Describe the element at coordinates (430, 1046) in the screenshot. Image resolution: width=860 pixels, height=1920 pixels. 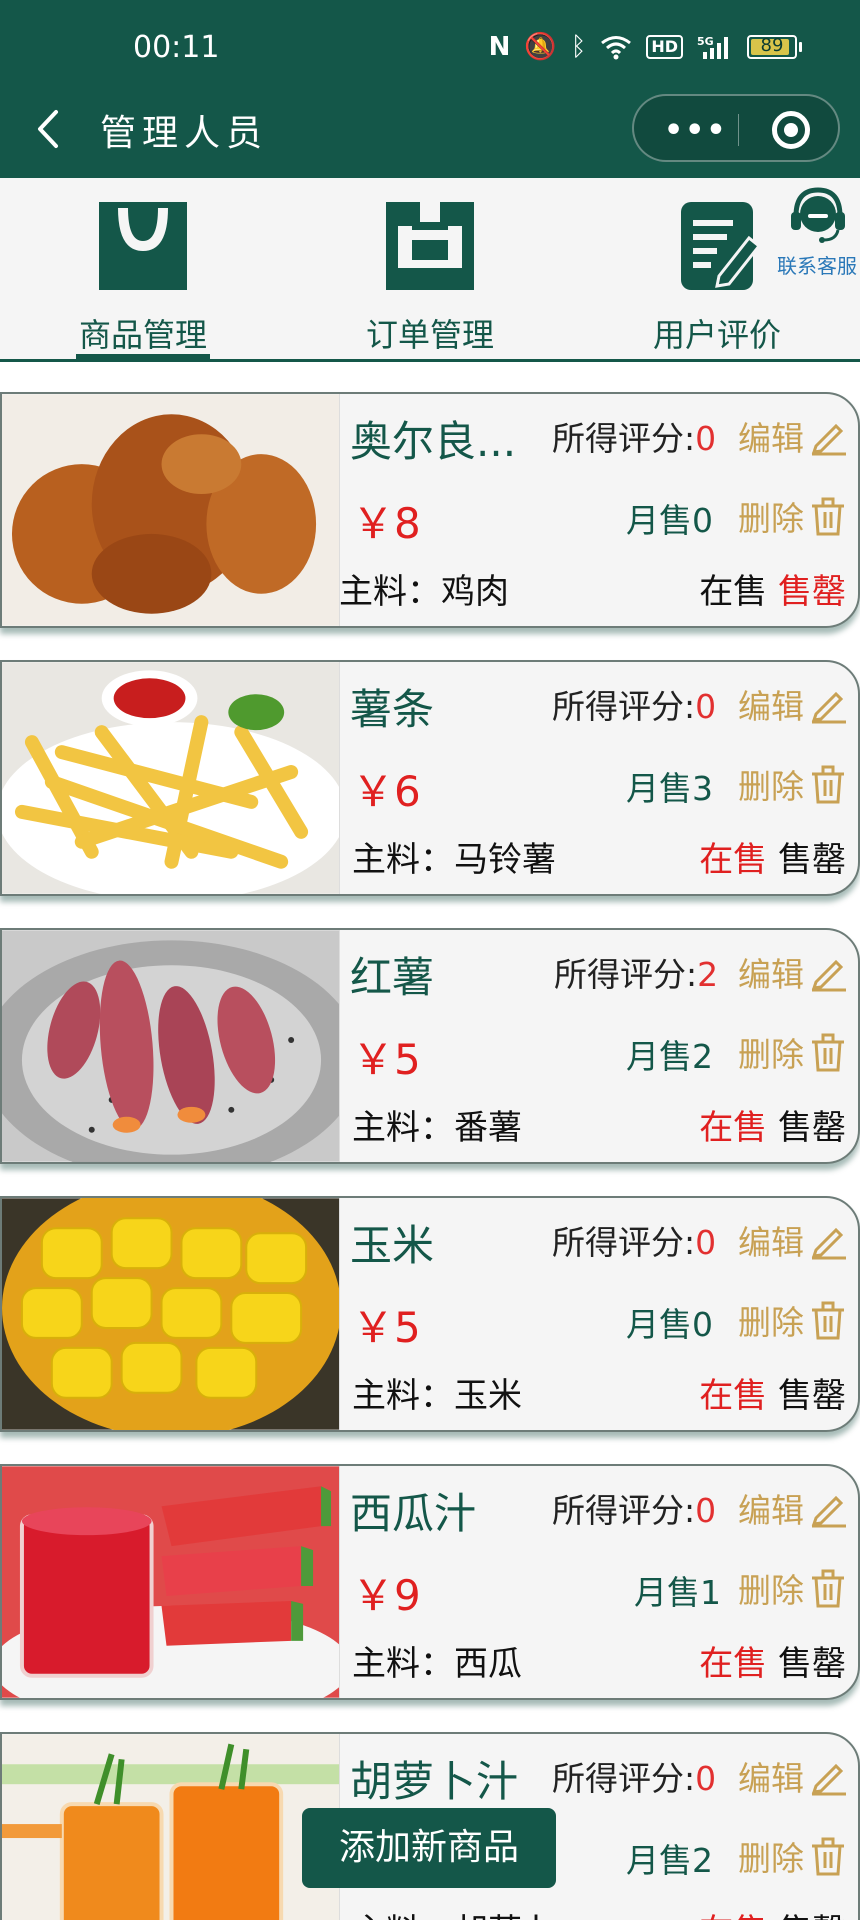
I see `product-card: 红薯 所得评分:2 编辑 ￥5 月售2 删除 主料：番薯 在售 售罄` at that location.